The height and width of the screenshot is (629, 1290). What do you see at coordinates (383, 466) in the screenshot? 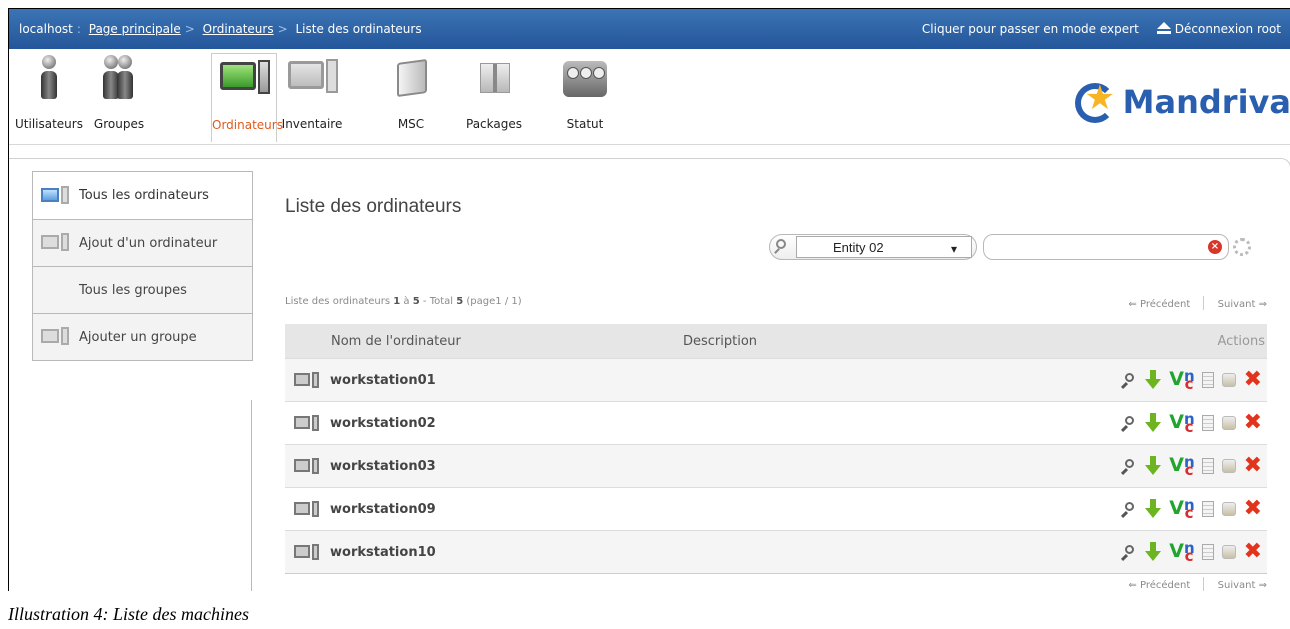
I see `computer-name: workstation03` at bounding box center [383, 466].